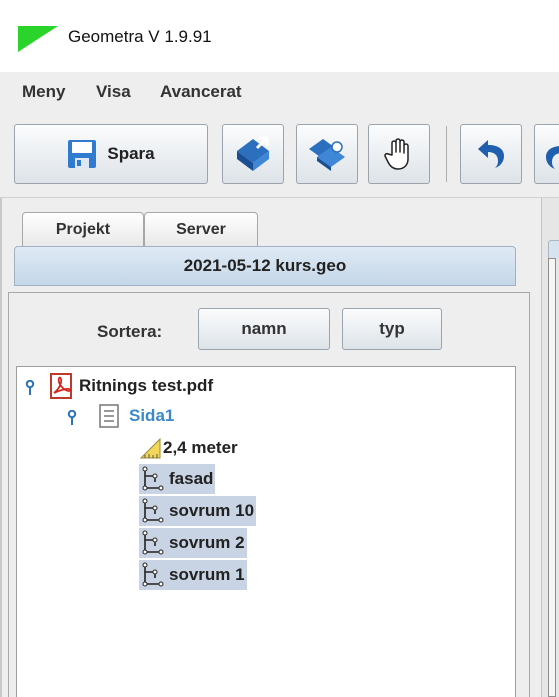  I want to click on split-pane-divider, so click(550, 447).